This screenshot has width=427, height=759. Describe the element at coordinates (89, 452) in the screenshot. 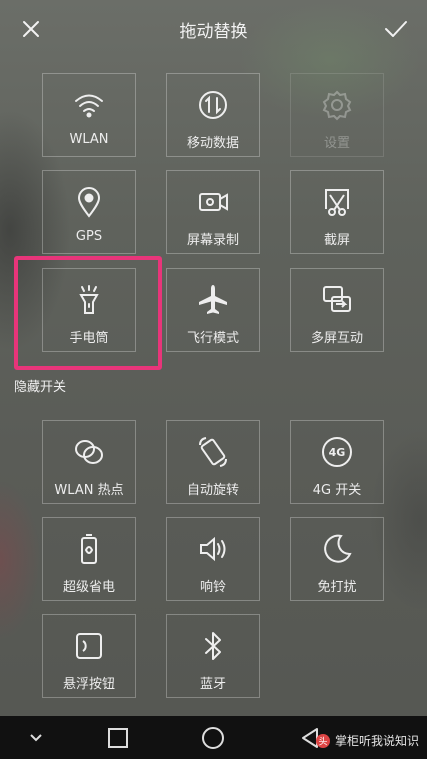

I see `hotspot-icon` at that location.